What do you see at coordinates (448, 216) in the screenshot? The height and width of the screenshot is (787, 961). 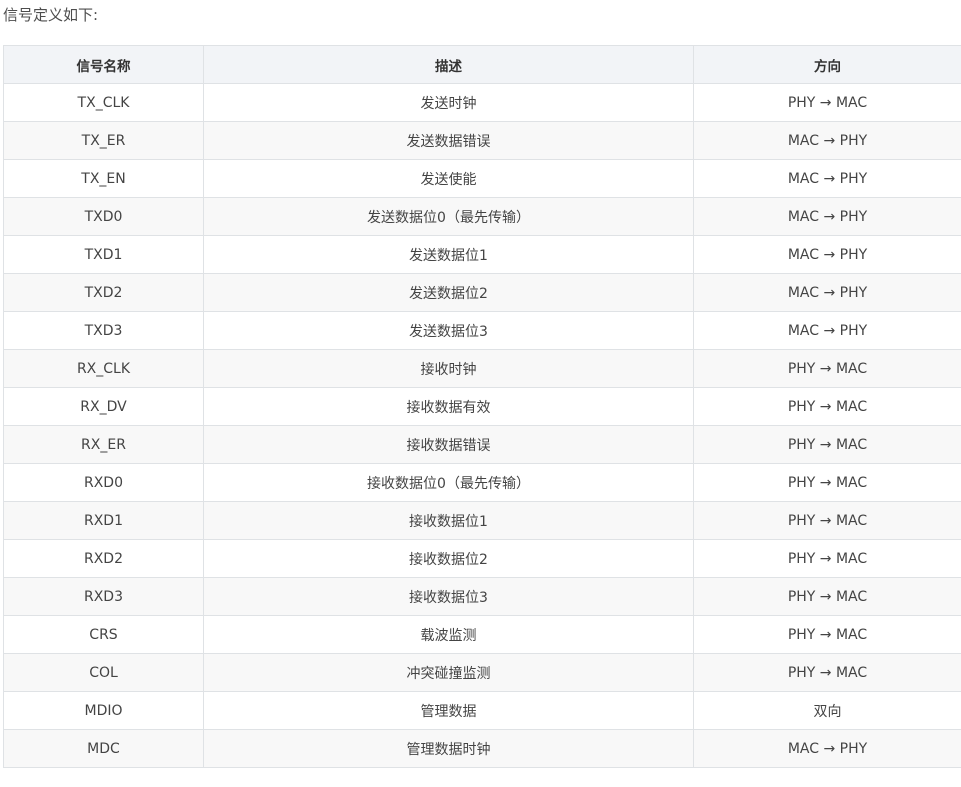 I see `description-cell: 发送数据位0（最先传输）` at bounding box center [448, 216].